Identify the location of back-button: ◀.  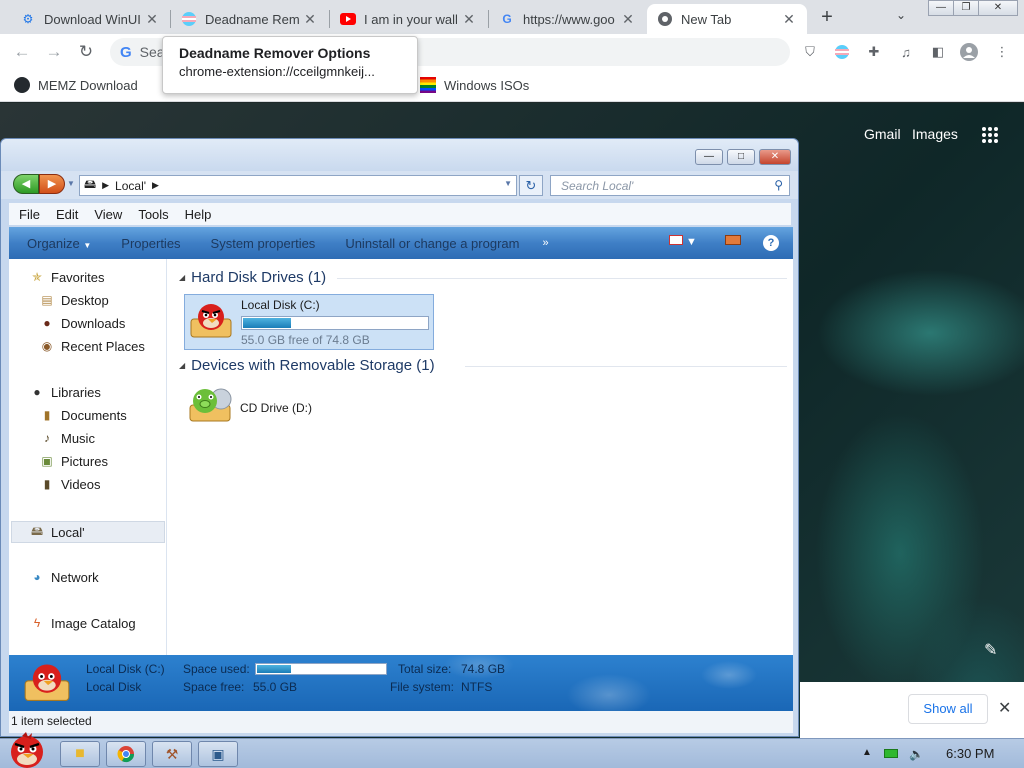
(26, 184).